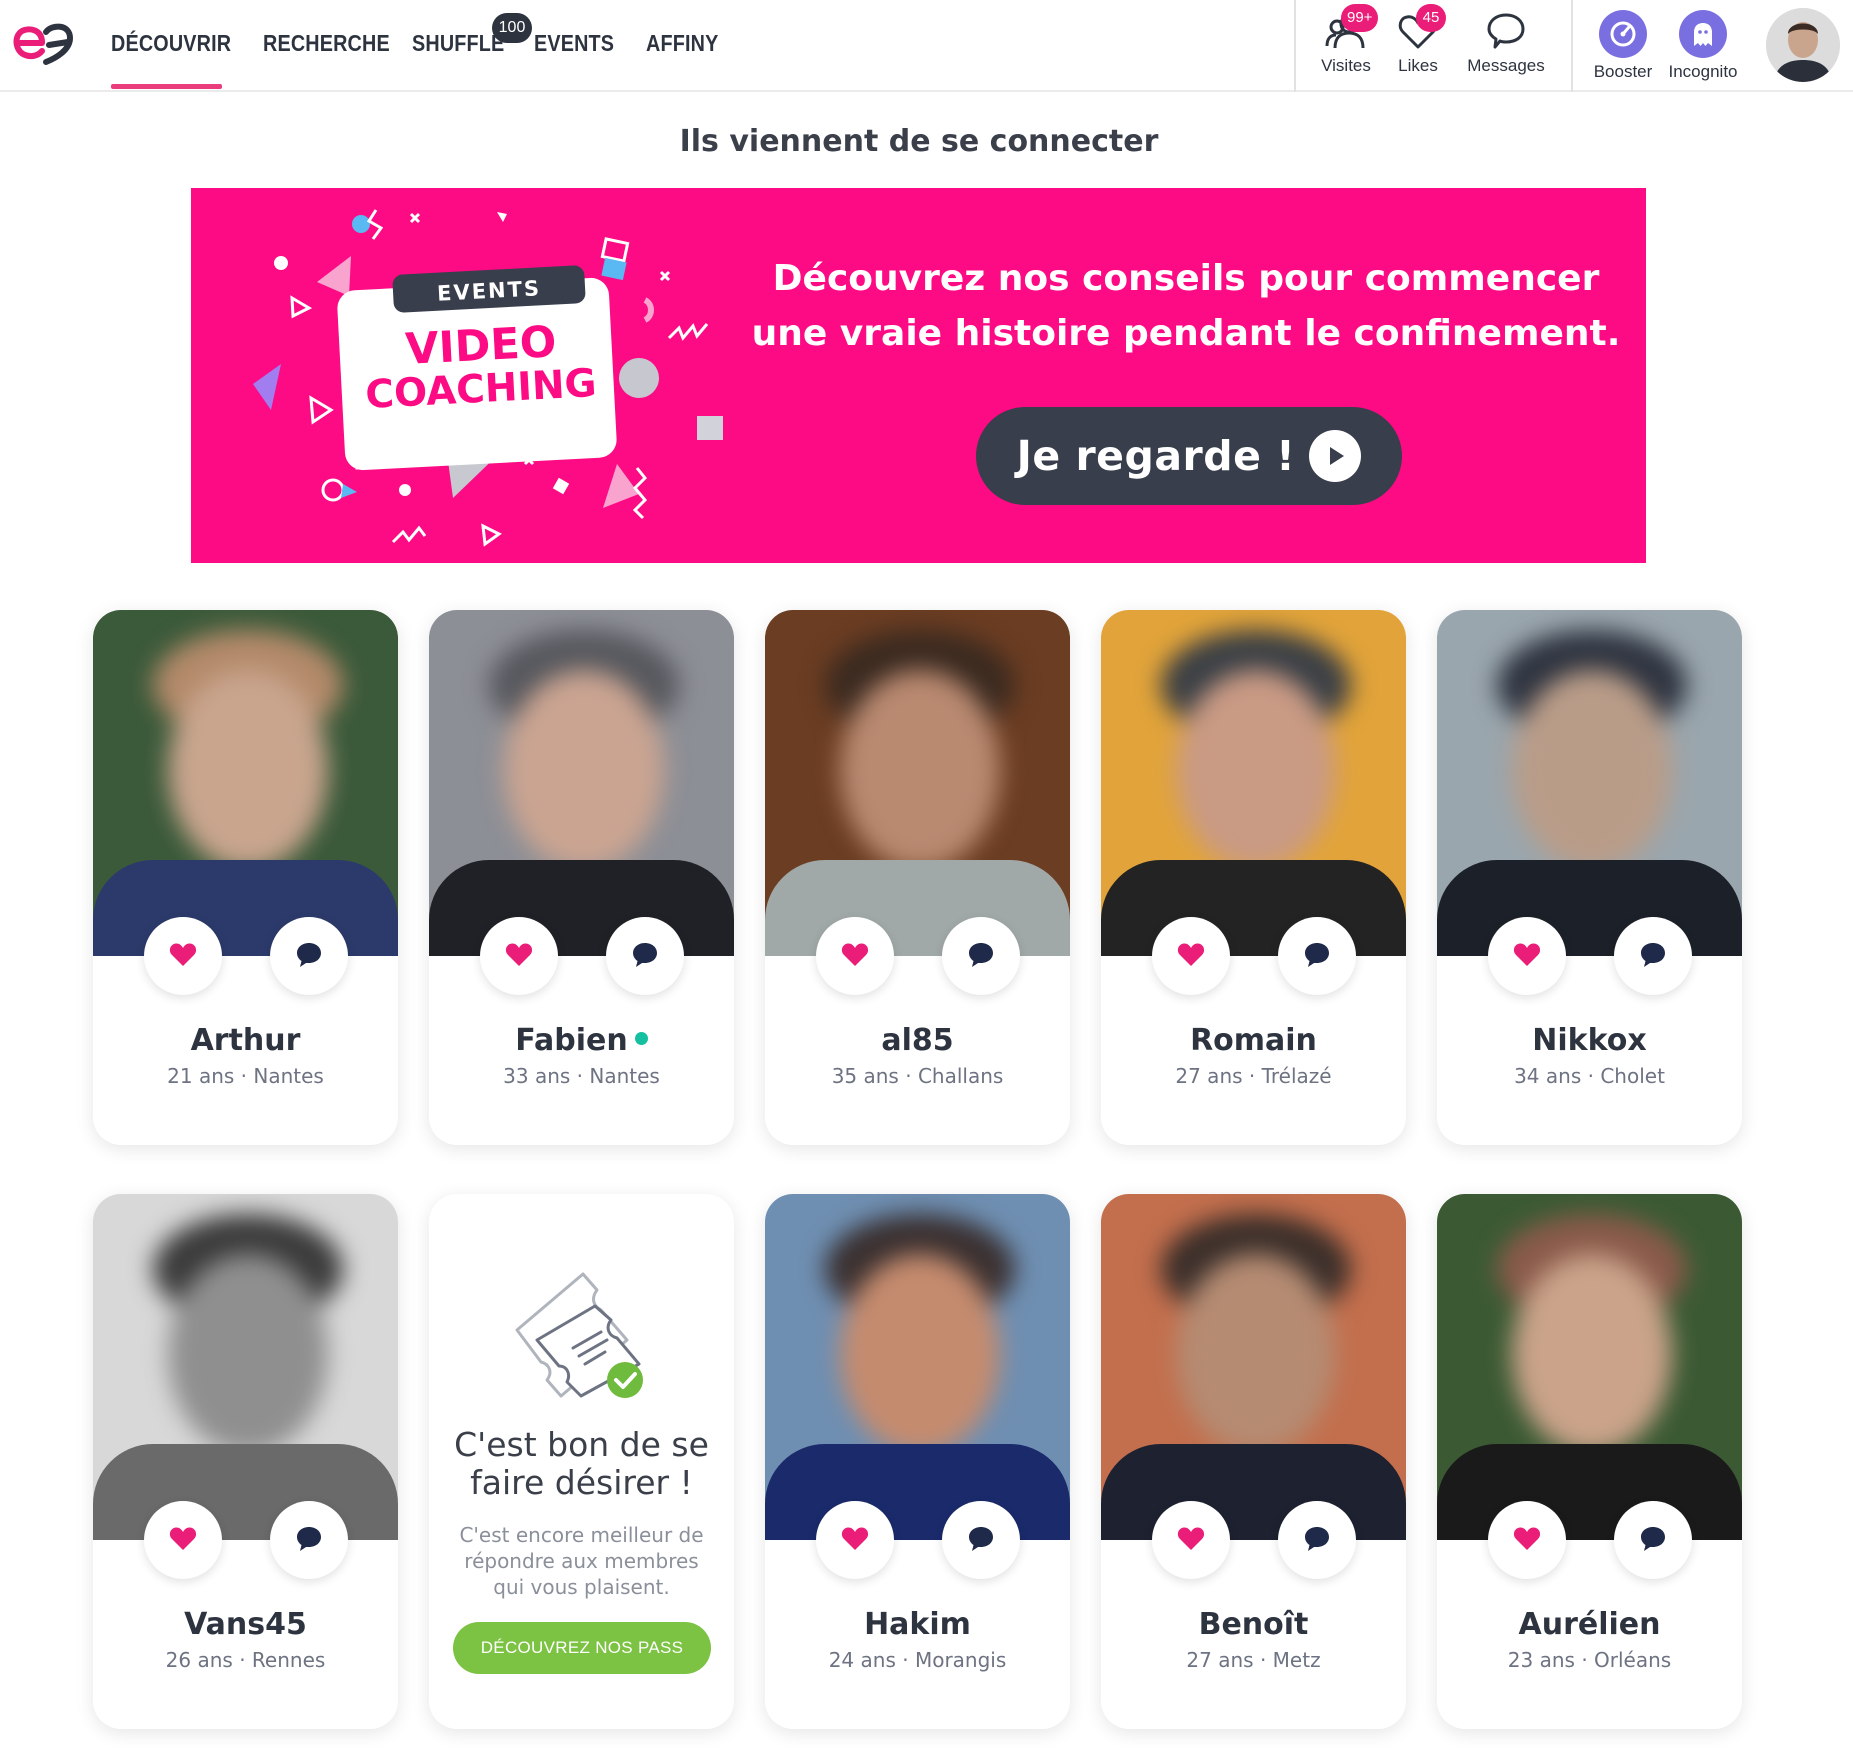  Describe the element at coordinates (579, 1335) in the screenshot. I see `ticket-check-icon` at that location.